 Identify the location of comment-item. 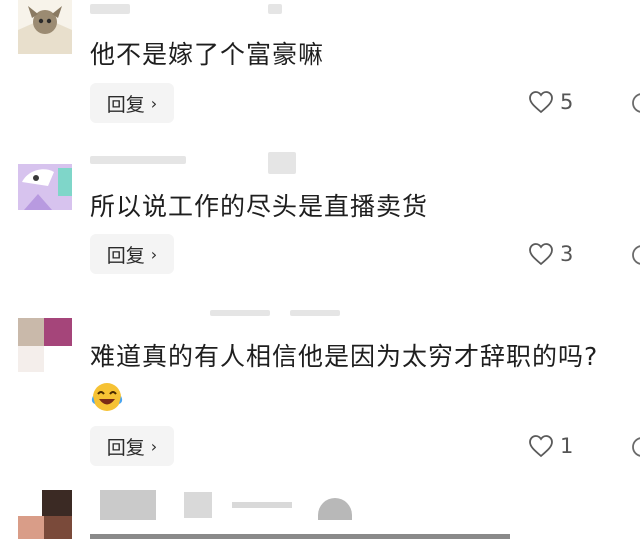
(320, 513).